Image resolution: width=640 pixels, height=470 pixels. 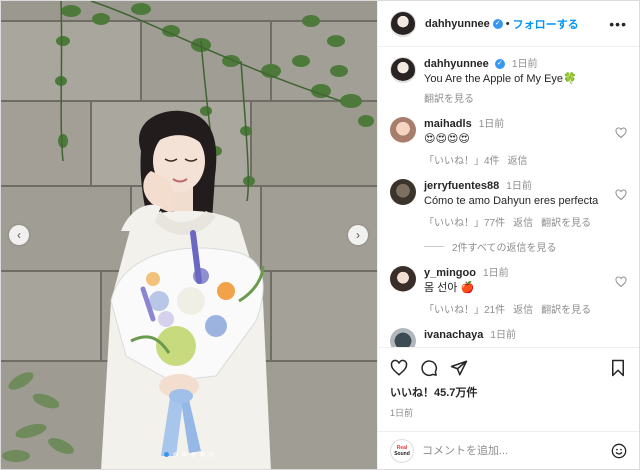 I want to click on caption-username: dahhyunnee, so click(x=456, y=64).